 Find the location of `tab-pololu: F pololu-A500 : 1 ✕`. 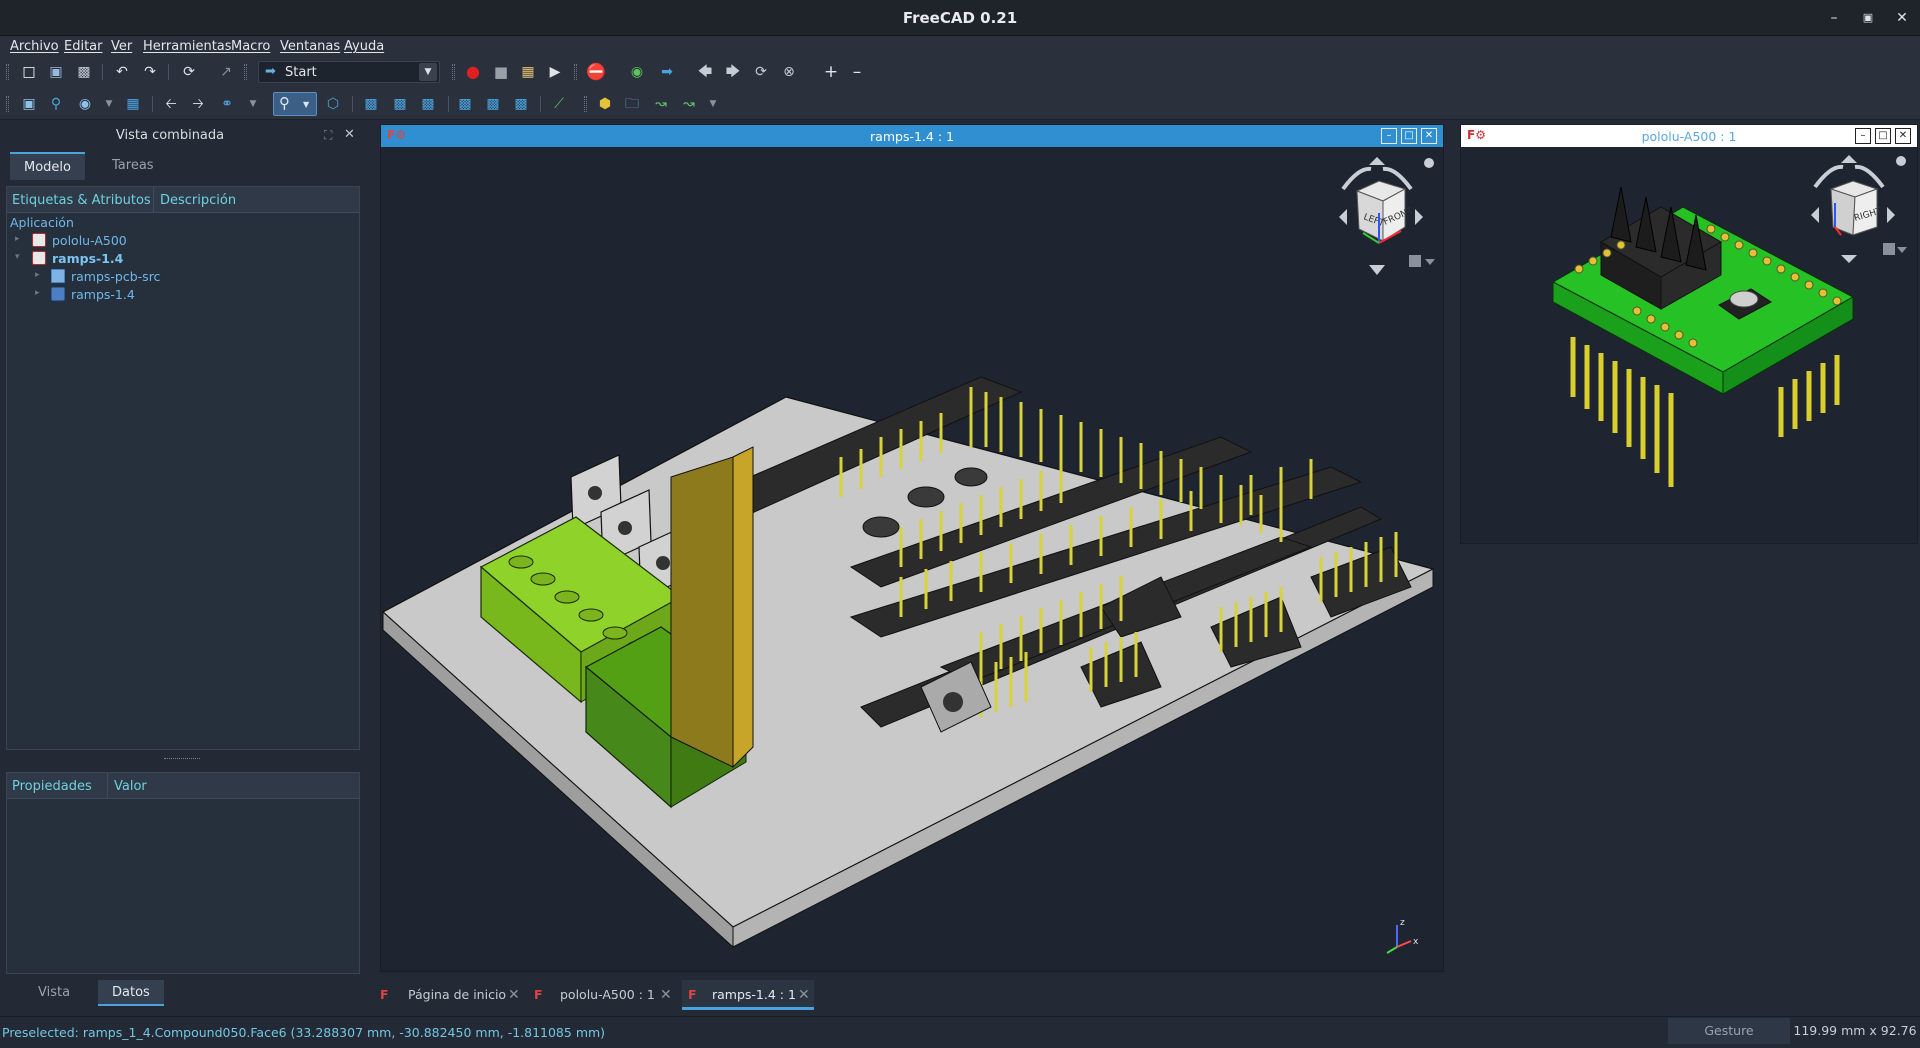

tab-pololu: F pololu-A500 : 1 ✕ is located at coordinates (609, 995).